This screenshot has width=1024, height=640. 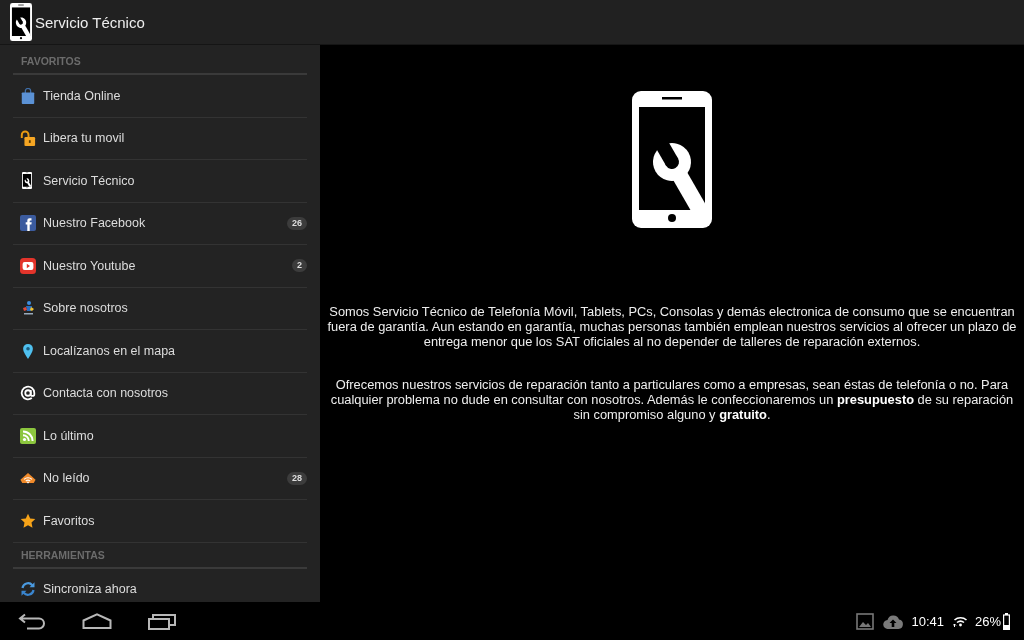 What do you see at coordinates (960, 621) in the screenshot?
I see `wifi-icon` at bounding box center [960, 621].